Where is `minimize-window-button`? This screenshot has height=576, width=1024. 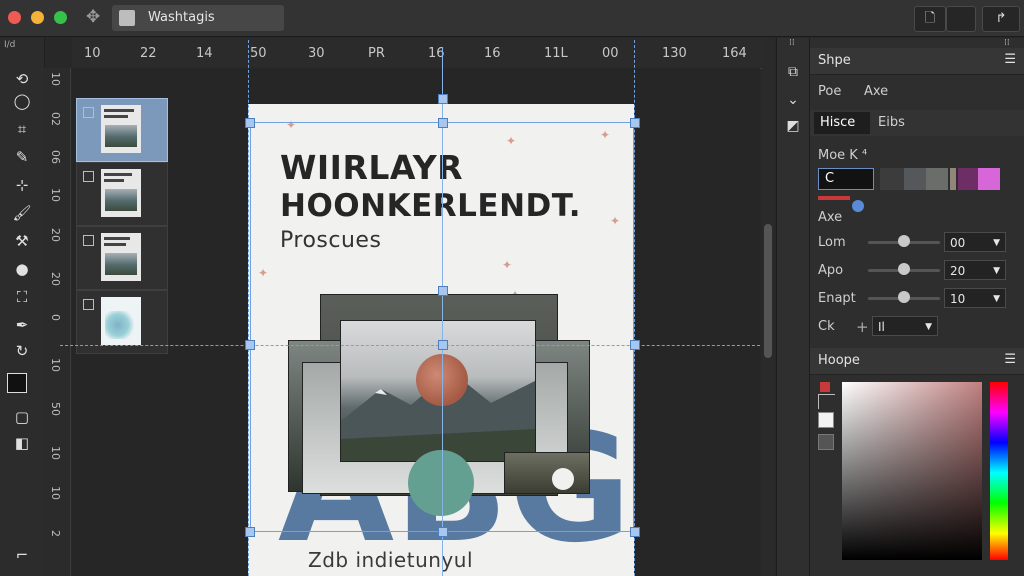 minimize-window-button is located at coordinates (37, 17).